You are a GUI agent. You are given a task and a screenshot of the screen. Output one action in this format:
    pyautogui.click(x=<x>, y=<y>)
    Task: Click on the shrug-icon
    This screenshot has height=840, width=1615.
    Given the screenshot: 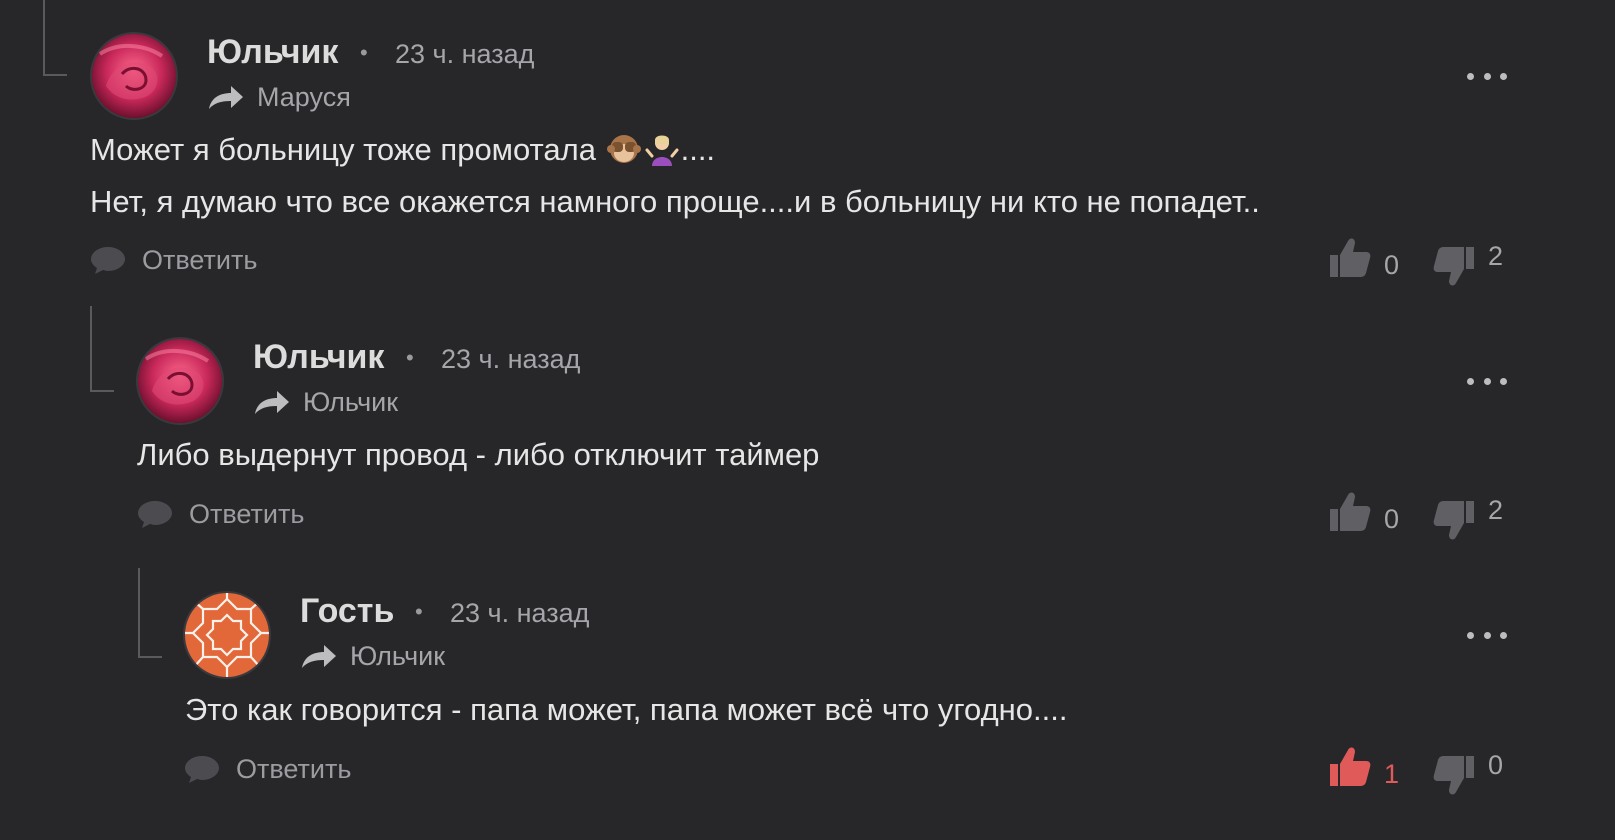 What is the action you would take?
    pyautogui.click(x=662, y=150)
    